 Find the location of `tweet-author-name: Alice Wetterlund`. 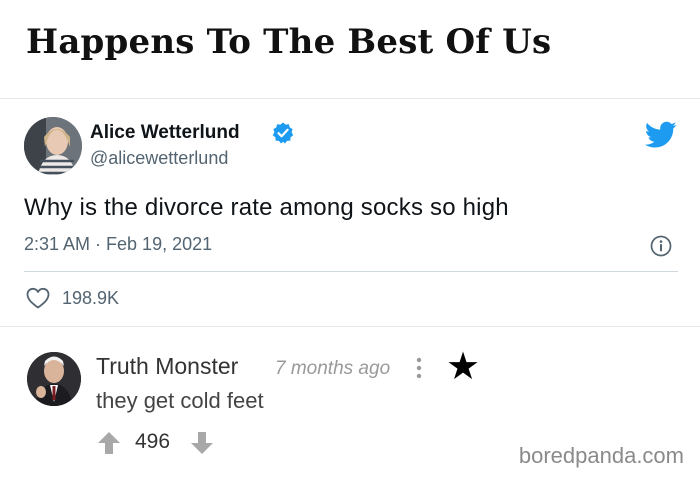

tweet-author-name: Alice Wetterlund is located at coordinates (165, 133).